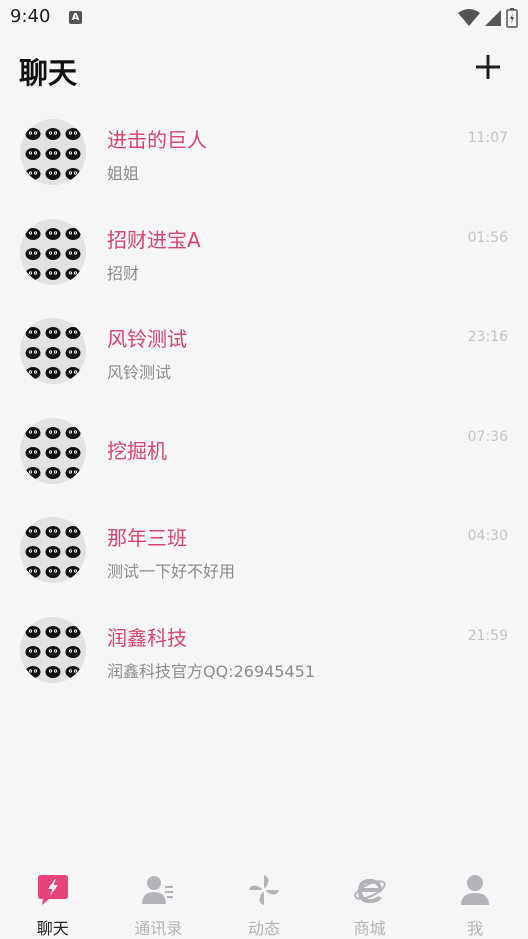 This screenshot has height=939, width=528. What do you see at coordinates (157, 140) in the screenshot?
I see `chat-name: 进击的巨人` at bounding box center [157, 140].